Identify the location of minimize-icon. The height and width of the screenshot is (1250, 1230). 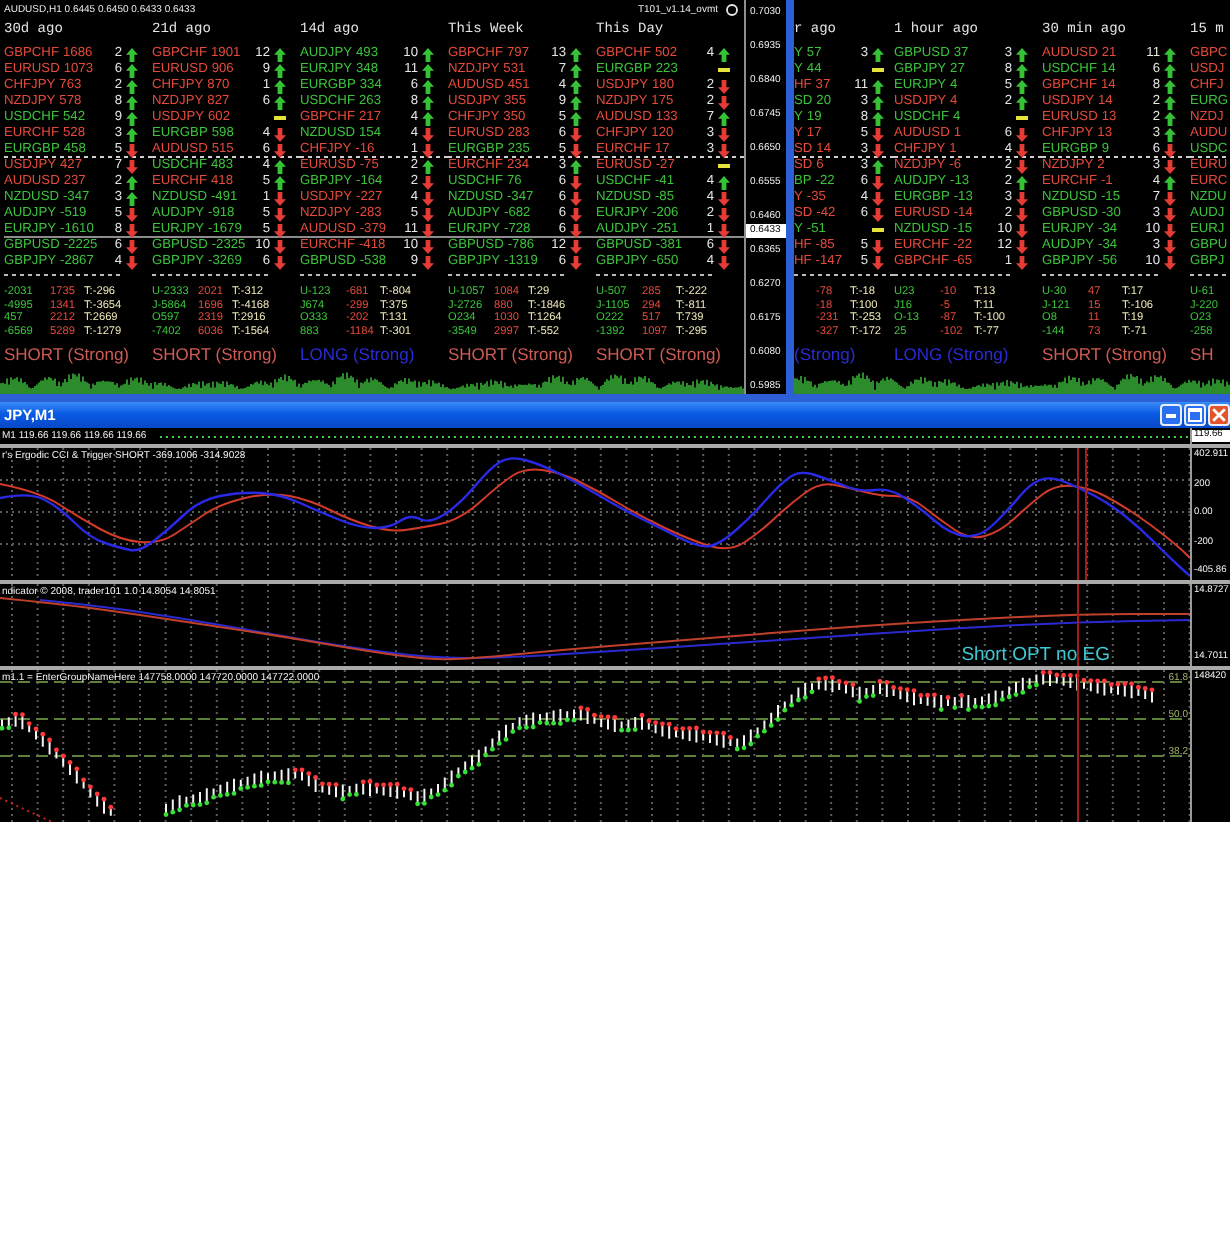
(1171, 415).